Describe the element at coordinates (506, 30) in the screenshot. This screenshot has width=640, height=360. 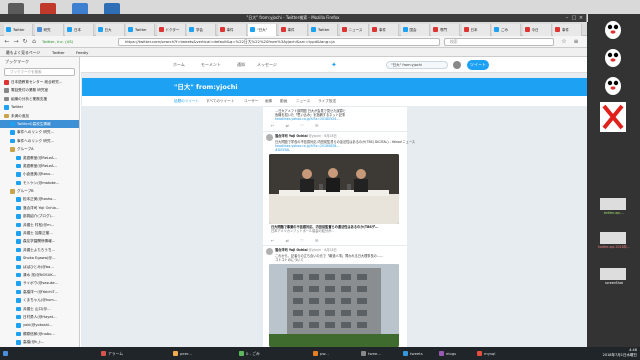
I see `browser-tab: ごみ` at that location.